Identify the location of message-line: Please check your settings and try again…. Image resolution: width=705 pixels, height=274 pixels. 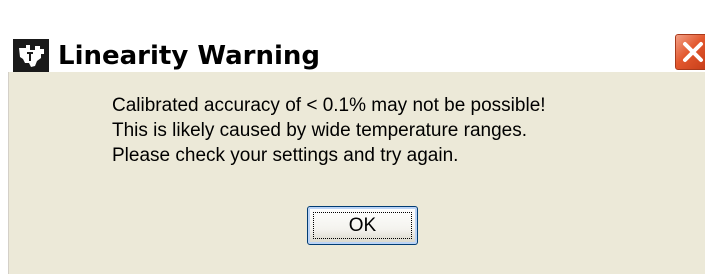
(285, 155).